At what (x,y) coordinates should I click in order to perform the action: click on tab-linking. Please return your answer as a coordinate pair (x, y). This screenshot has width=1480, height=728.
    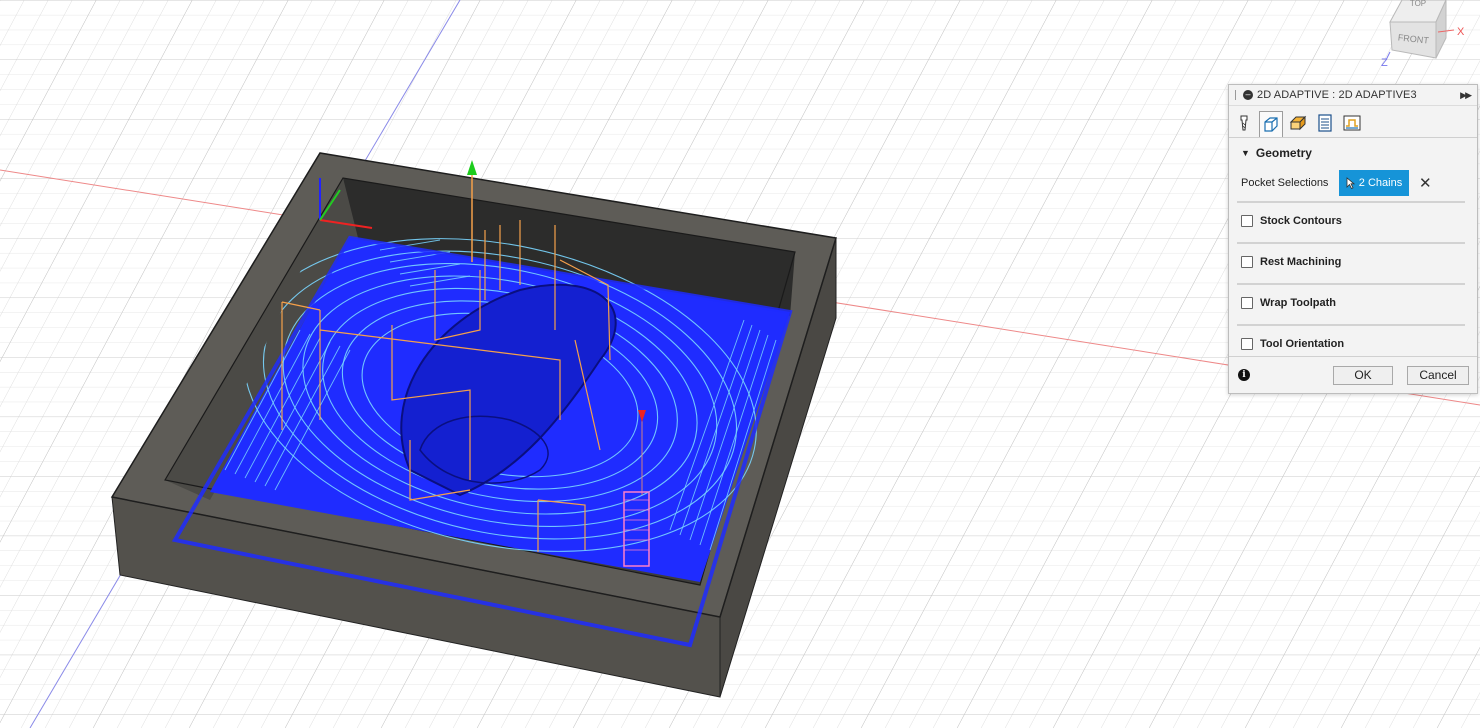
    Looking at the image, I should click on (1352, 123).